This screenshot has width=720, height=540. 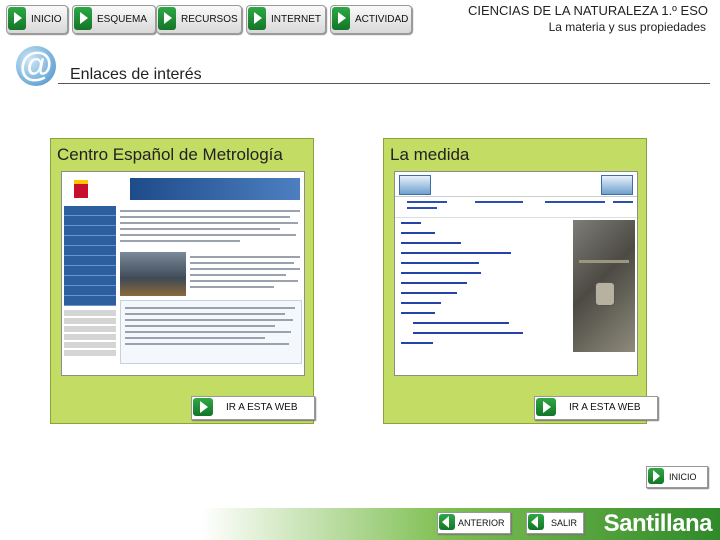 I want to click on nav-recursos-button: RECURSOS, so click(x=199, y=19).